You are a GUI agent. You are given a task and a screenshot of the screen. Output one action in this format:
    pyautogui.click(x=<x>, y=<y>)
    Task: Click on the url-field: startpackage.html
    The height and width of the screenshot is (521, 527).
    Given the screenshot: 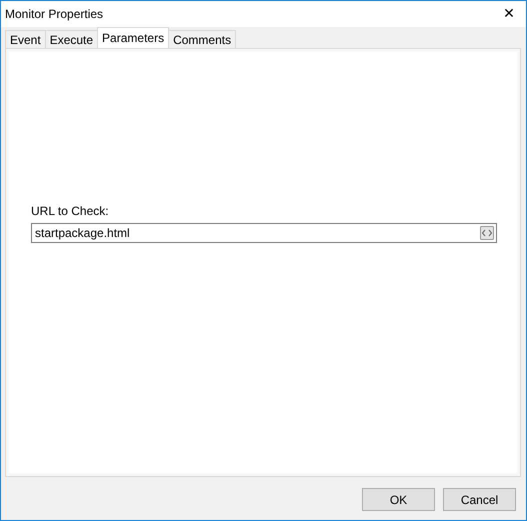 What is the action you would take?
    pyautogui.click(x=264, y=233)
    